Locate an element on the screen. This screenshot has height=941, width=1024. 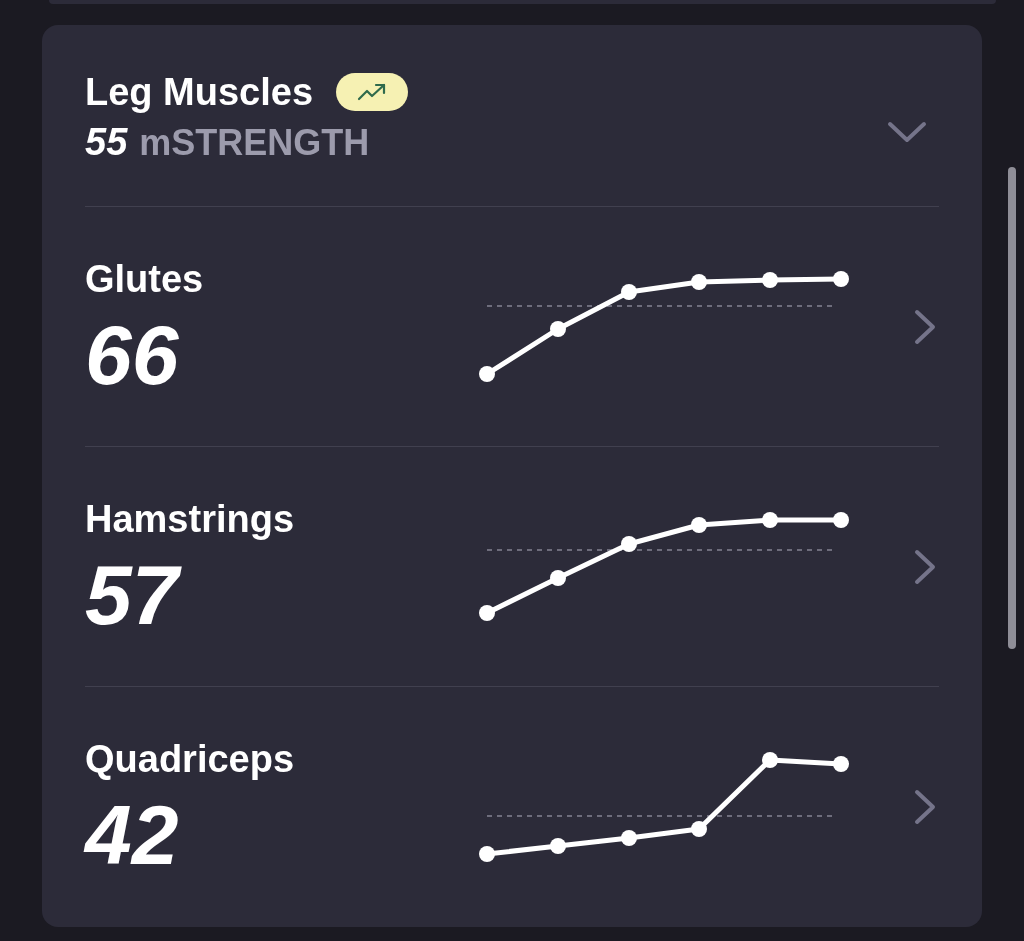
scrollbar-thumb is located at coordinates (1012, 408).